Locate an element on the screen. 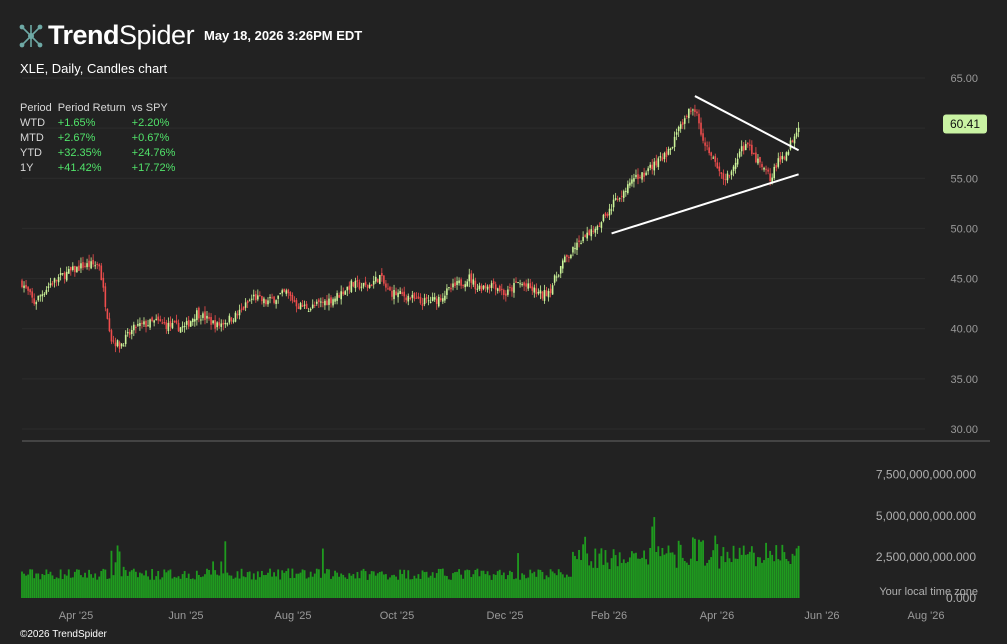 Image resolution: width=1007 pixels, height=644 pixels. x-tick-label: Jun '26 is located at coordinates (821, 616).